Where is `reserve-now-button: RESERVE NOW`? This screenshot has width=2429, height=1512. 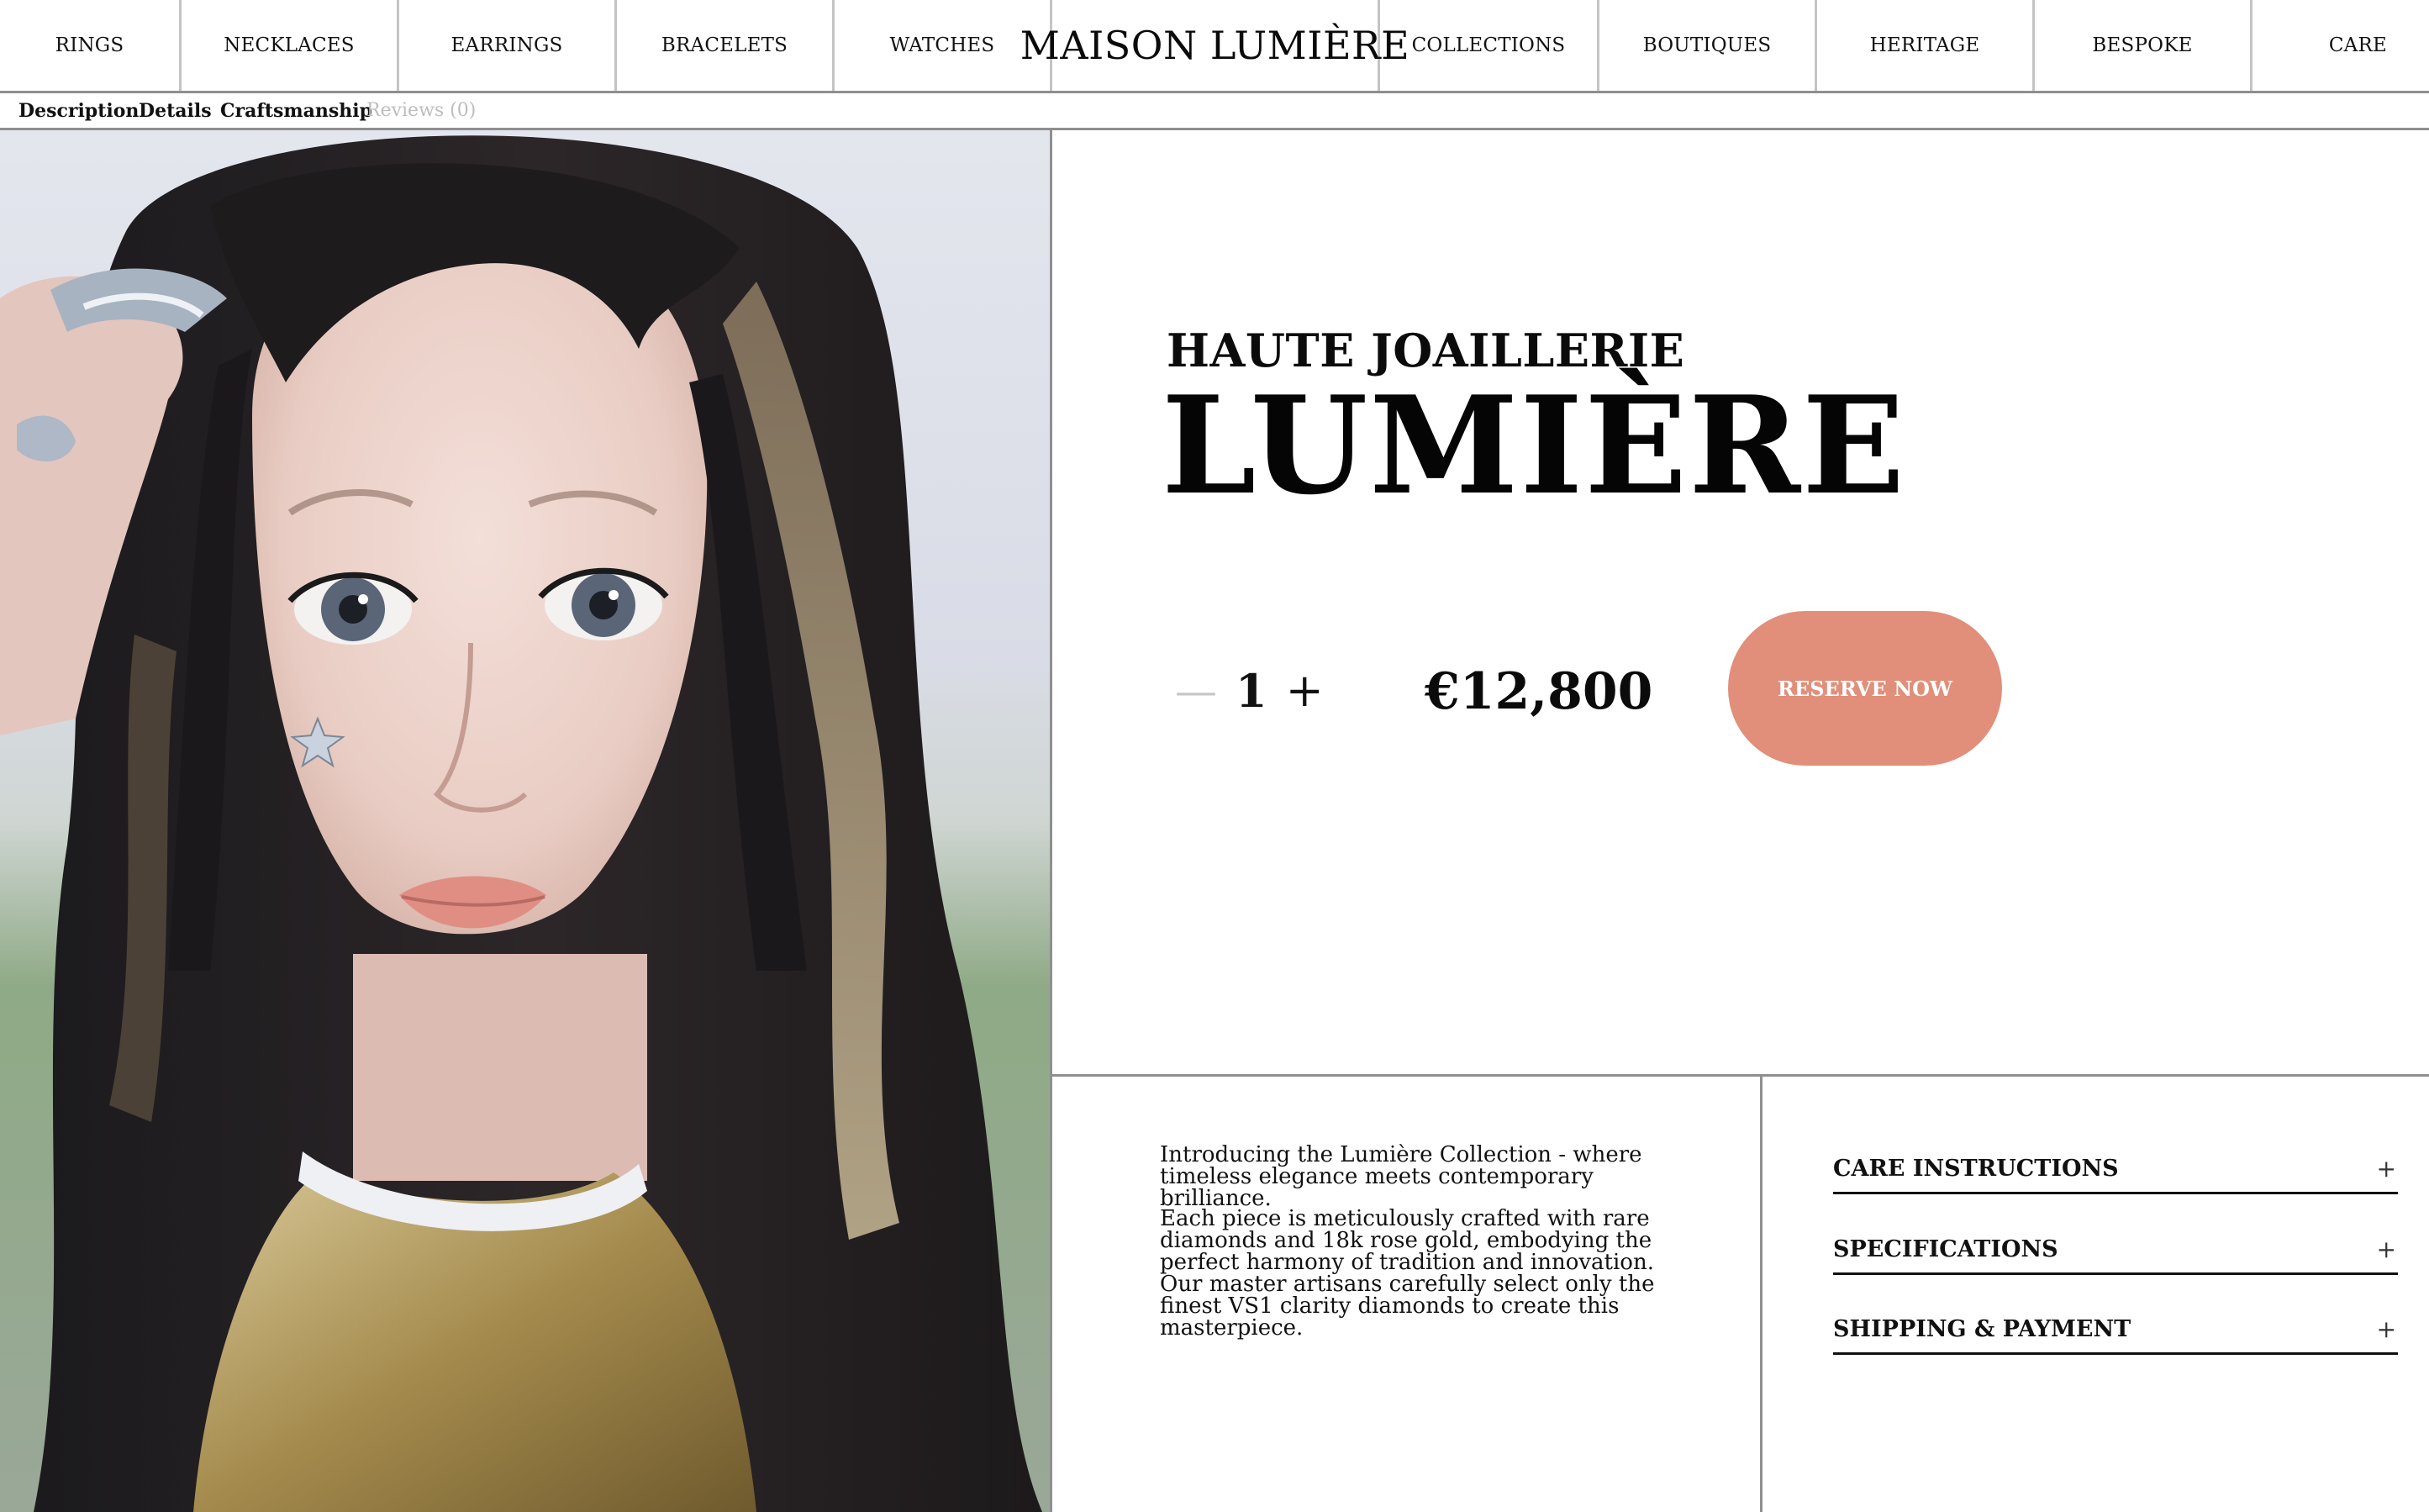
reserve-now-button: RESERVE NOW is located at coordinates (1865, 688).